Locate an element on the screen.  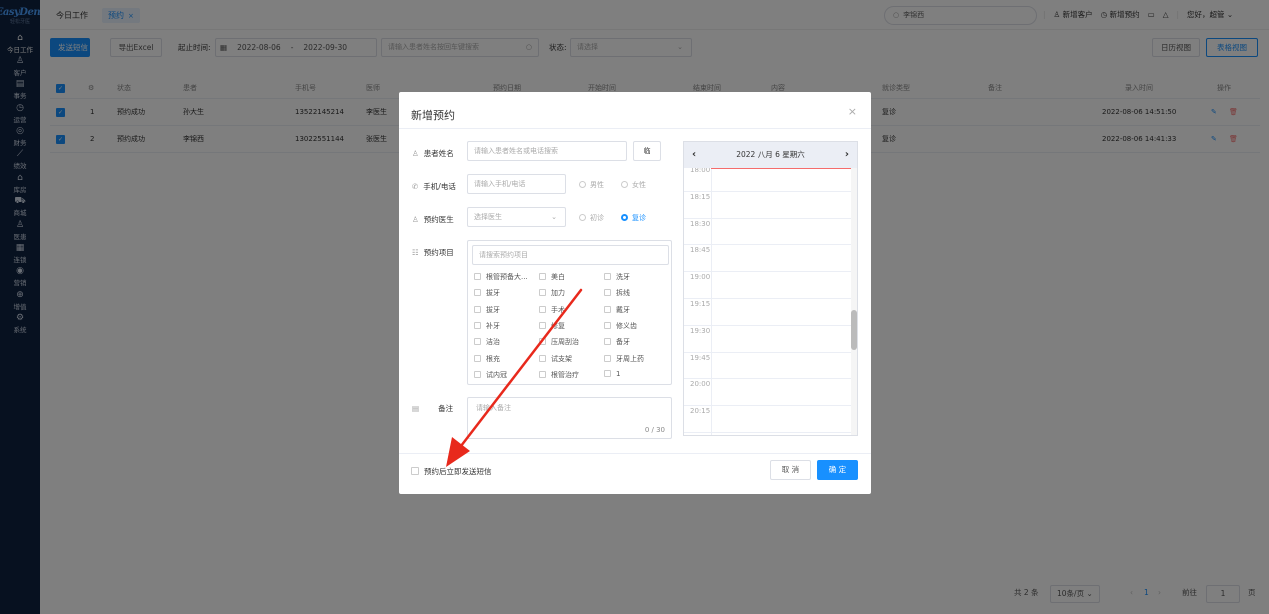
first-visit-label: 初诊 is located at coordinates (597, 218).